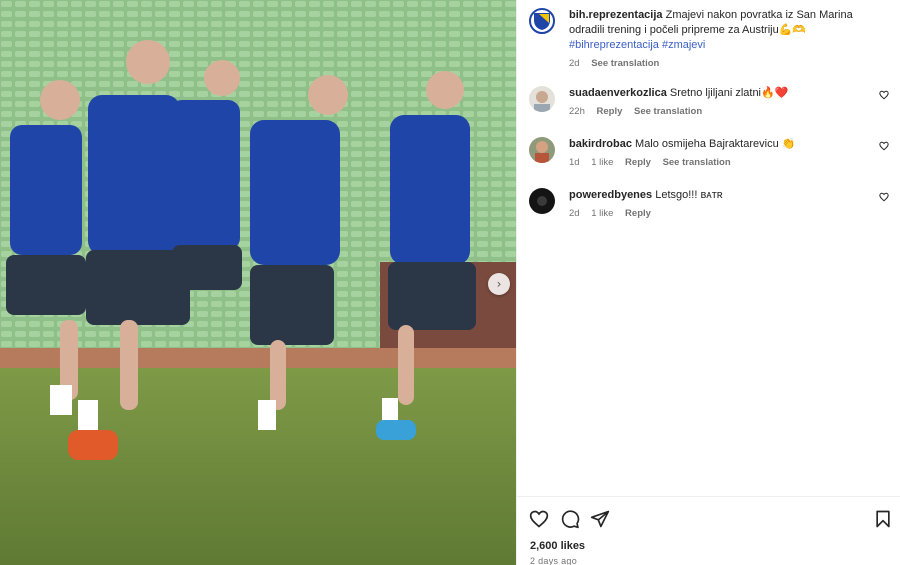  What do you see at coordinates (574, 162) in the screenshot?
I see `comment-time: 1d` at bounding box center [574, 162].